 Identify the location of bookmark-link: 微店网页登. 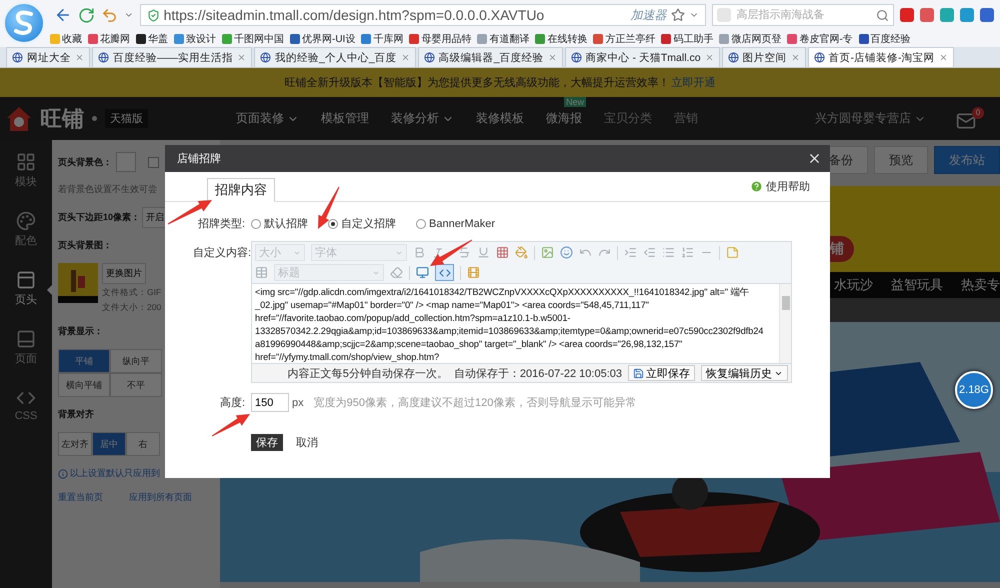
(750, 39).